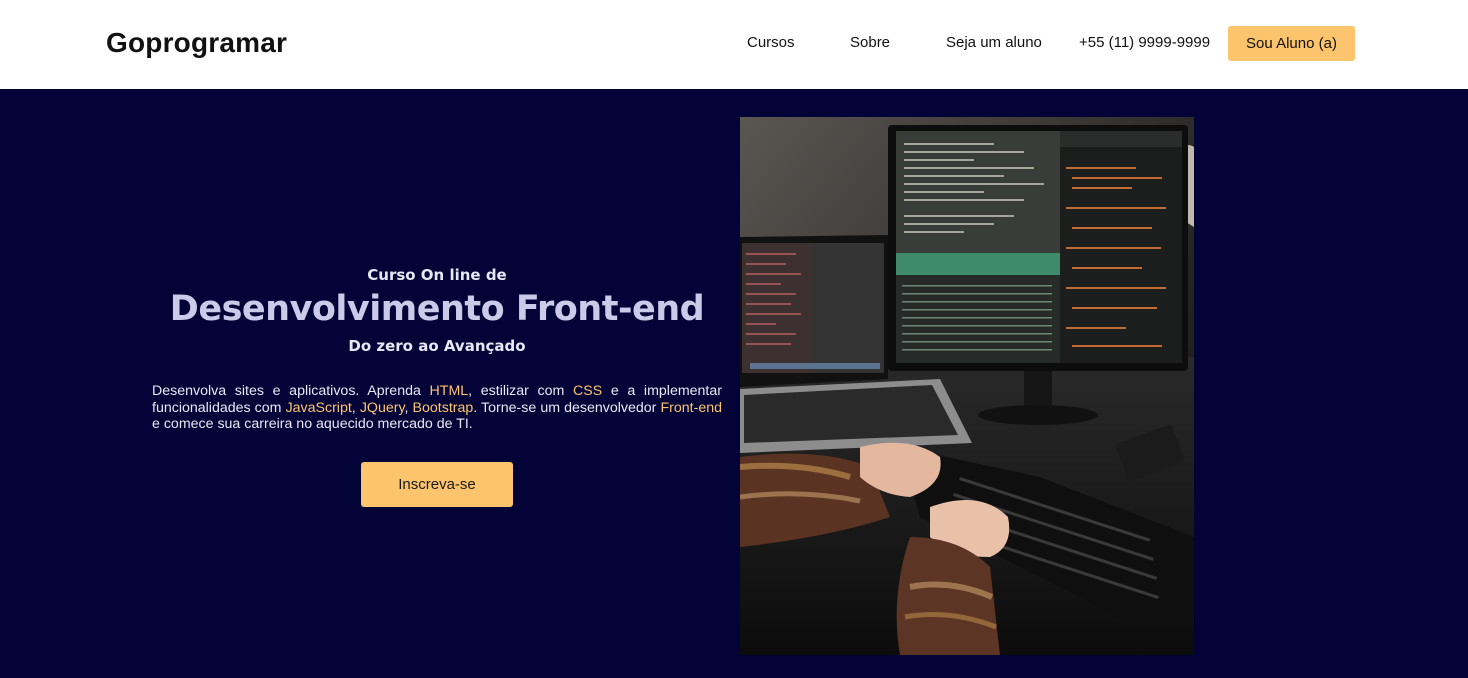 This screenshot has height=678, width=1468. Describe the element at coordinates (1291, 43) in the screenshot. I see `student-login-button: Sou Aluno (a)` at that location.